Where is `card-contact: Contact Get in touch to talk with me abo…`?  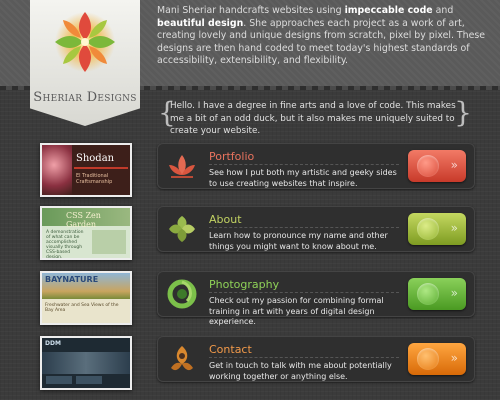
card-contact: Contact Get in touch to talk with me abo… is located at coordinates (316, 359).